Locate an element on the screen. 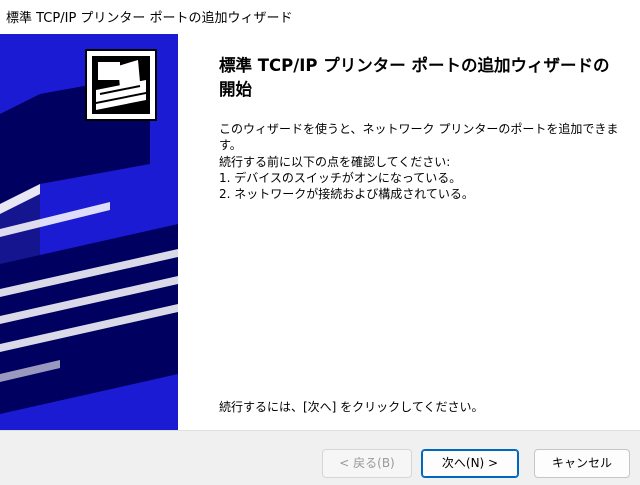  continue-instruction: 続行するには、[次へ] をクリックしてください。 is located at coordinates (351, 407).